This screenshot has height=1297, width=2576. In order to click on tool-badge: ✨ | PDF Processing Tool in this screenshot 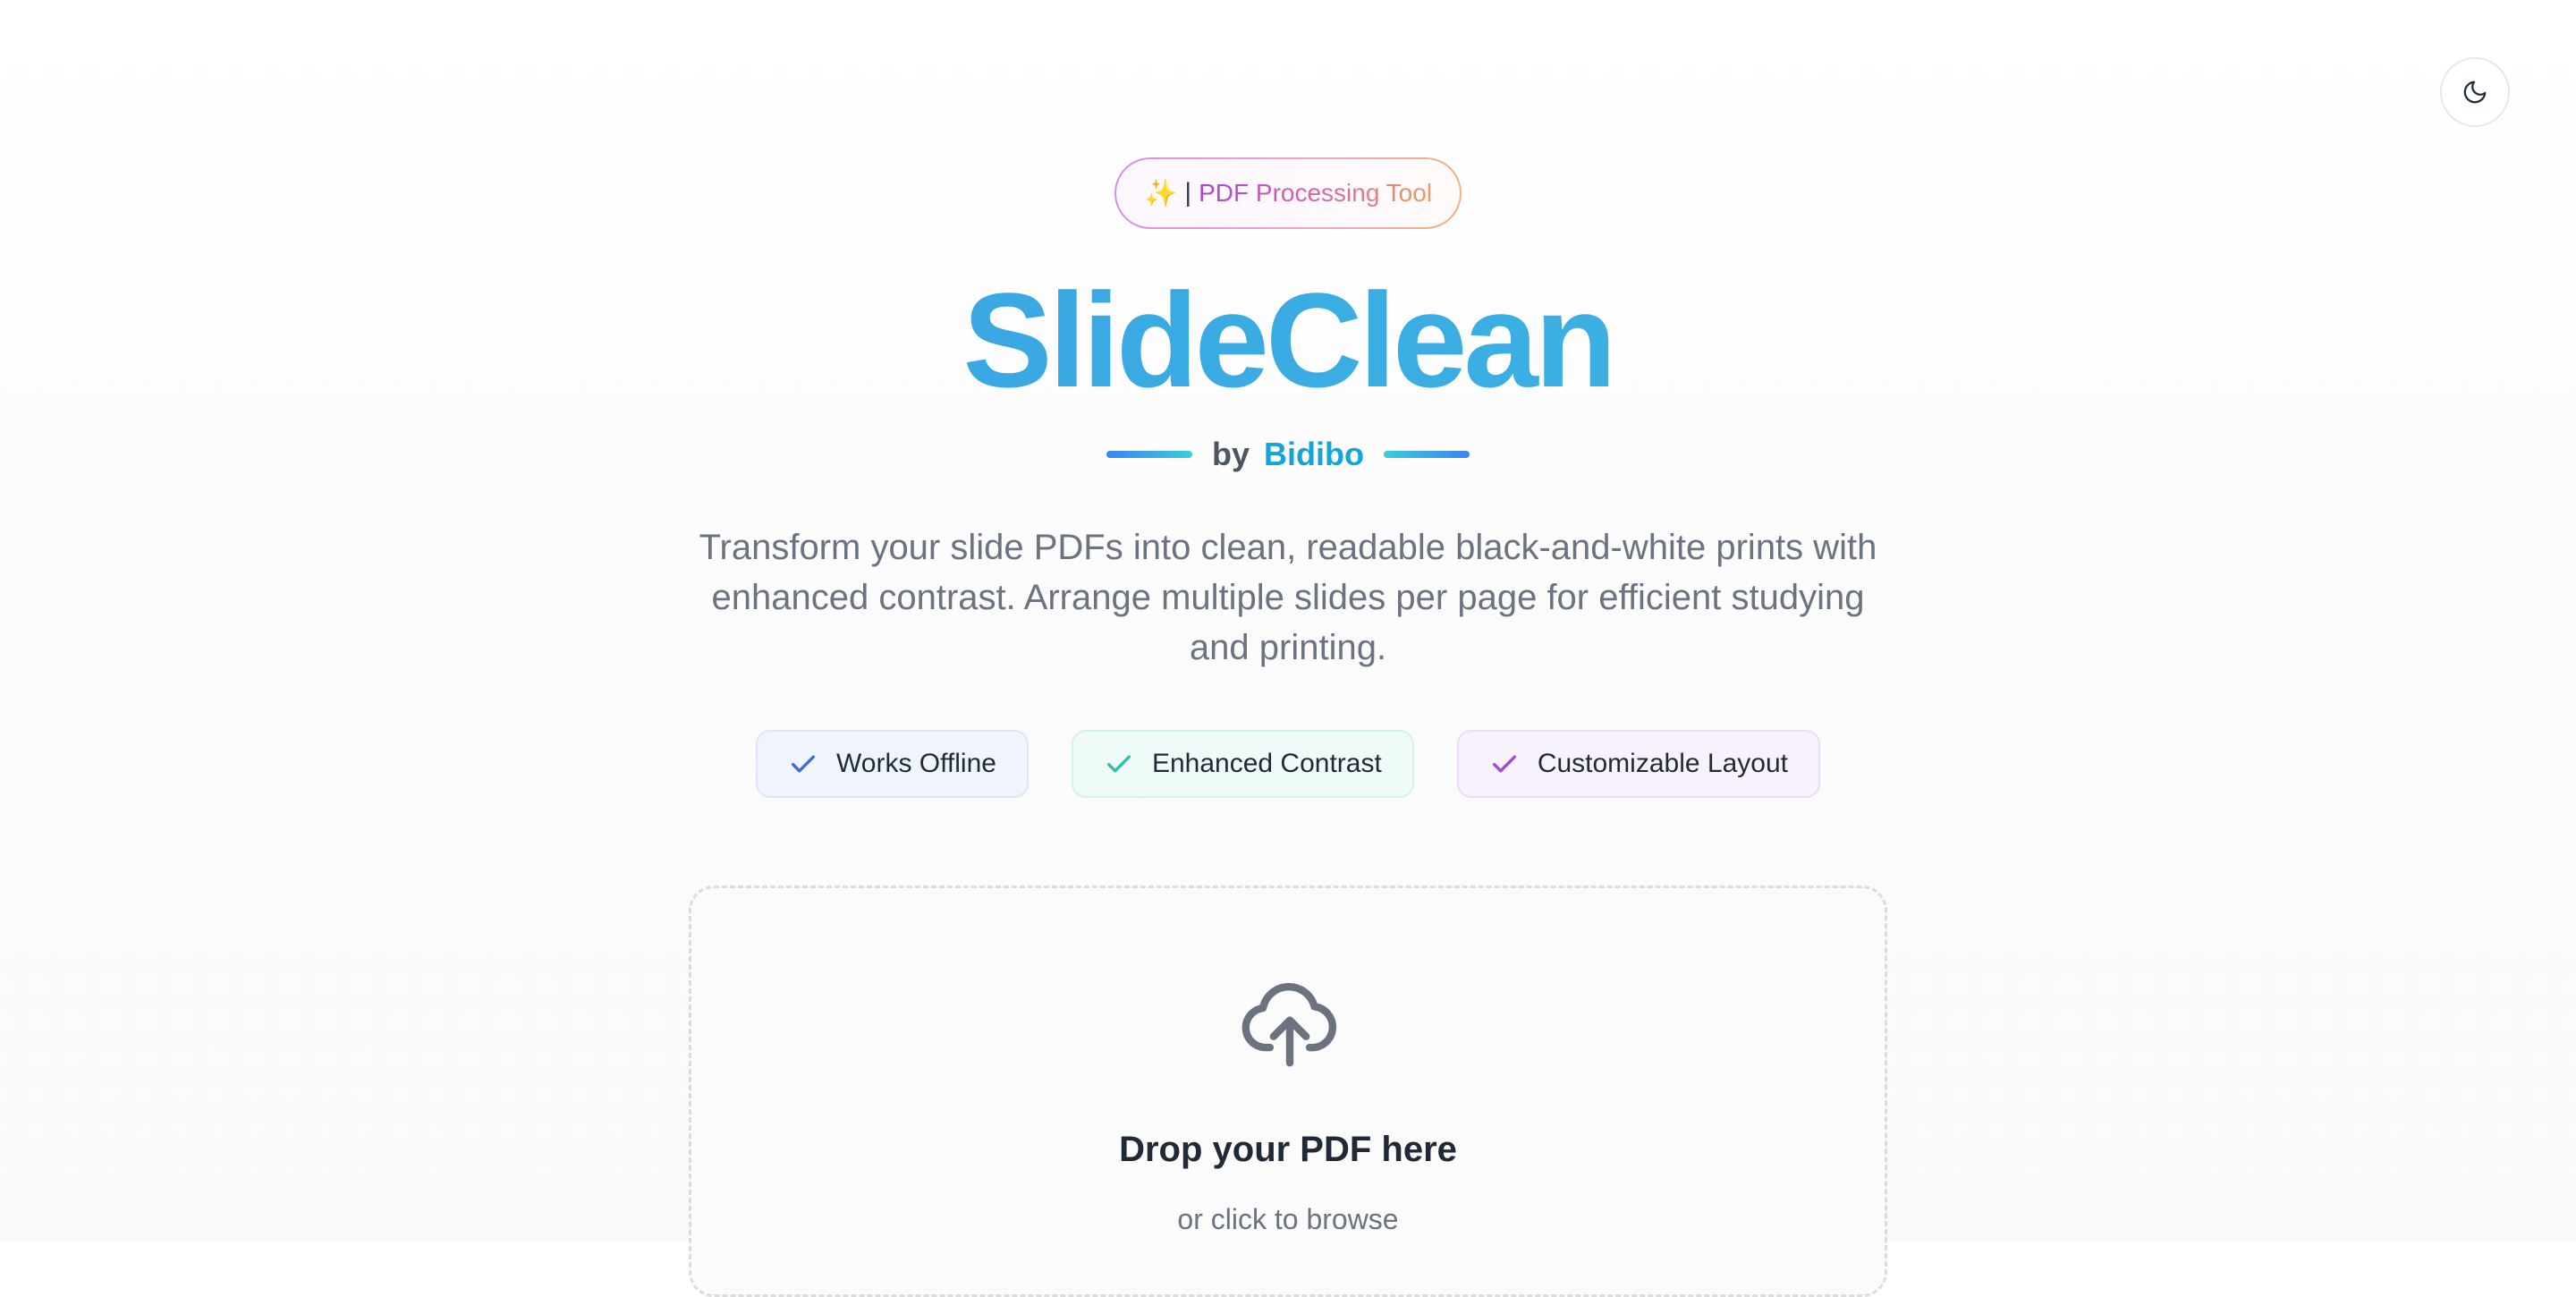, I will do `click(1288, 193)`.